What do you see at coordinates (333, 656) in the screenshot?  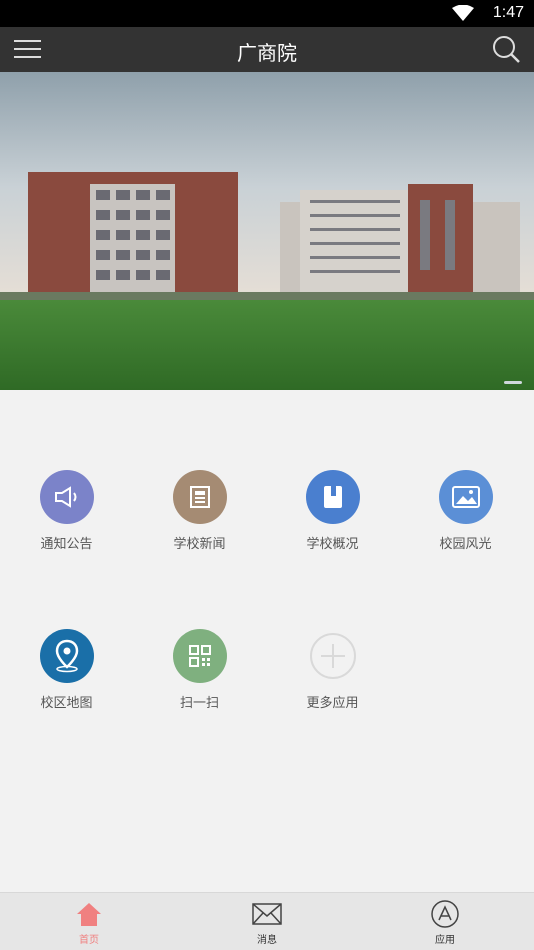 I see `plus-circle-icon` at bounding box center [333, 656].